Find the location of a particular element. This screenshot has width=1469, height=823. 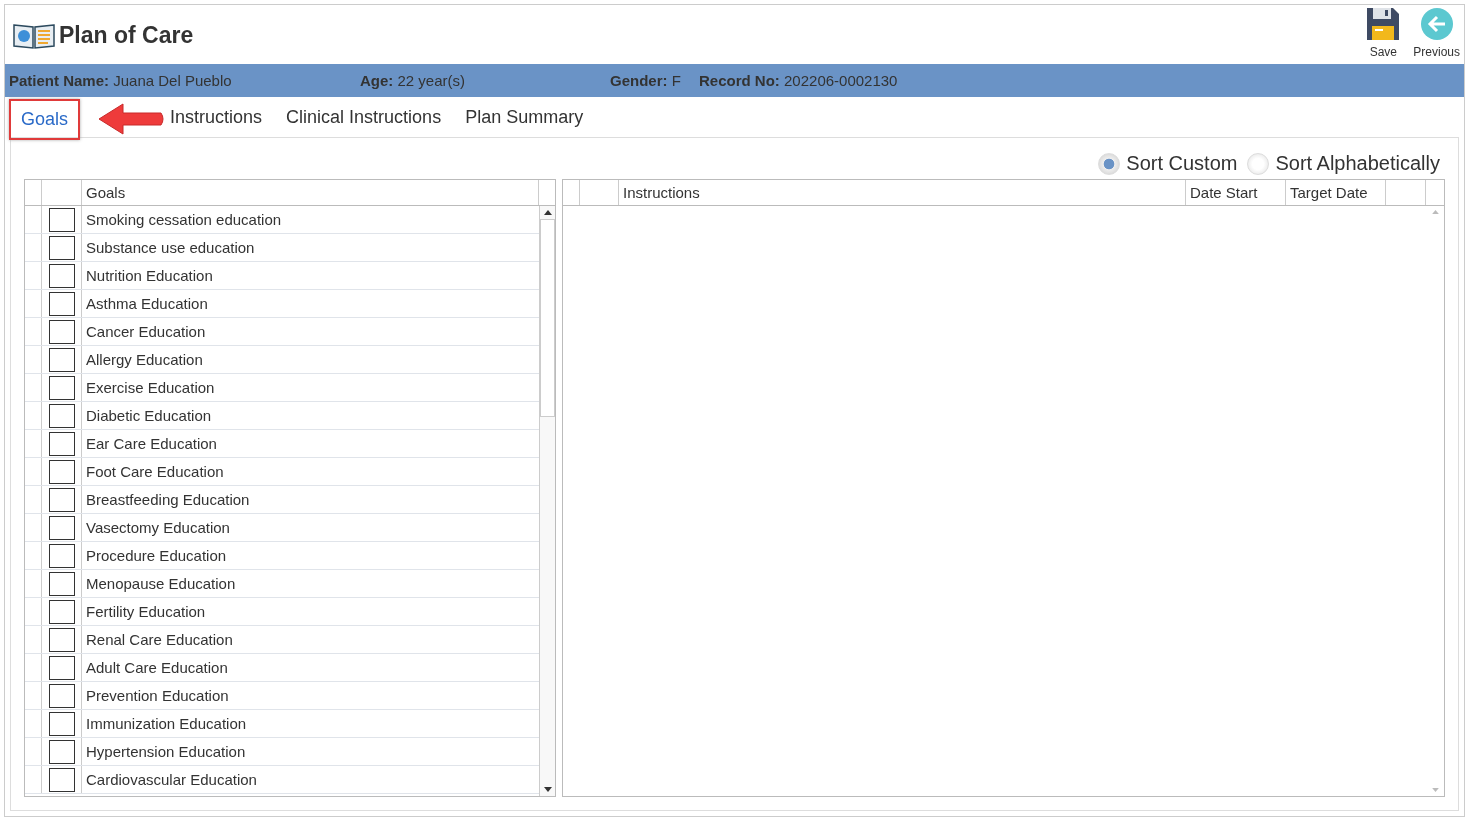

table-cell-text: Prevention Education is located at coordinates (157, 696).